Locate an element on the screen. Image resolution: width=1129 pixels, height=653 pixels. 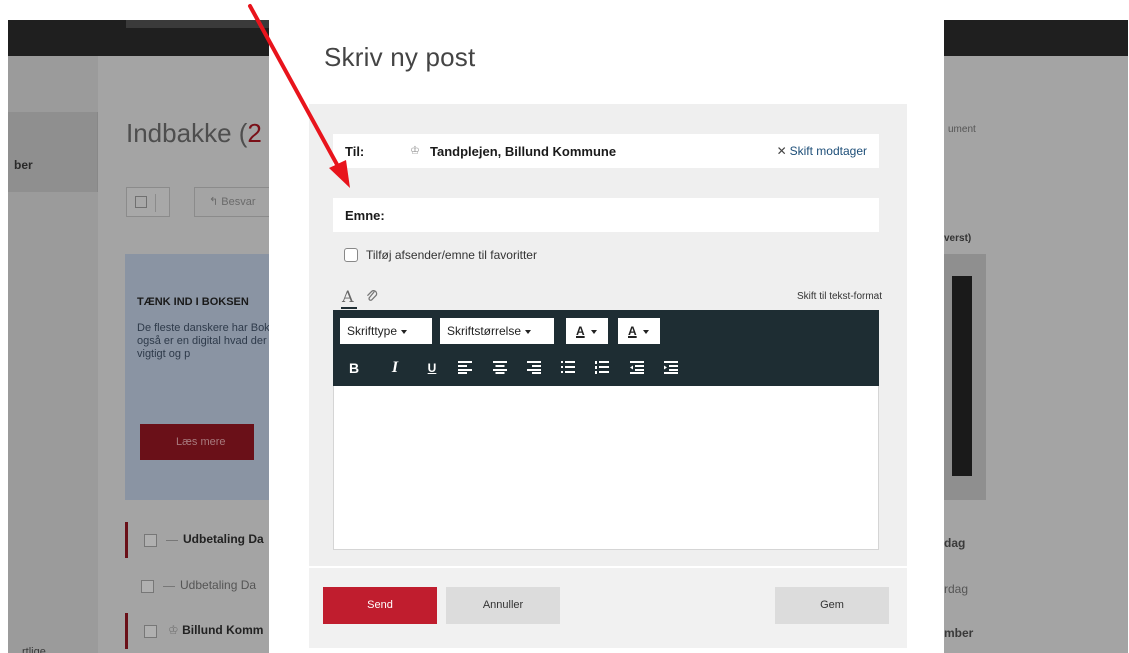
top-bar-tab is located at coordinates (201, 24).